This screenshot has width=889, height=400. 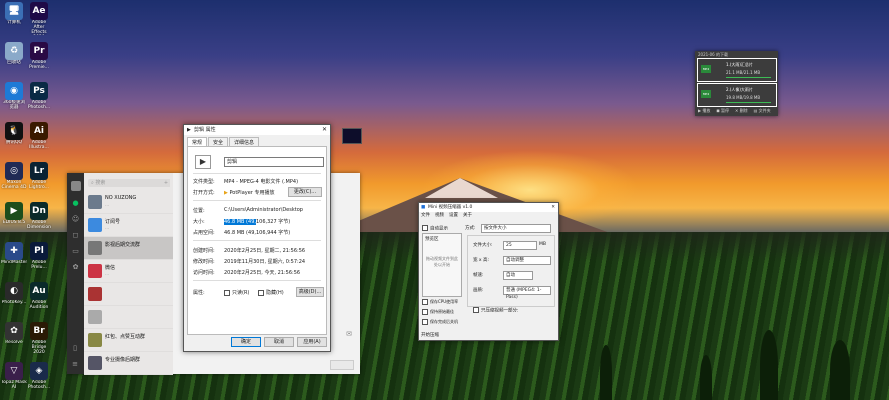 What do you see at coordinates (518, 275) in the screenshot?
I see `fps-select: 自动` at bounding box center [518, 275].